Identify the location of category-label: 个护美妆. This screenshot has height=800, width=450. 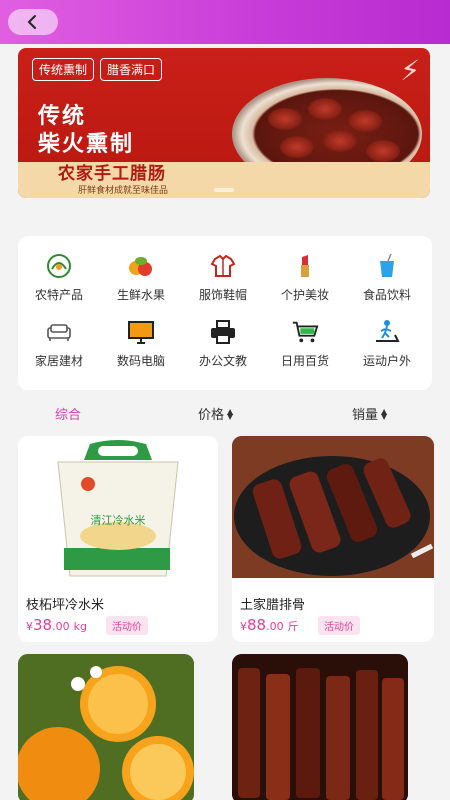
(304, 295).